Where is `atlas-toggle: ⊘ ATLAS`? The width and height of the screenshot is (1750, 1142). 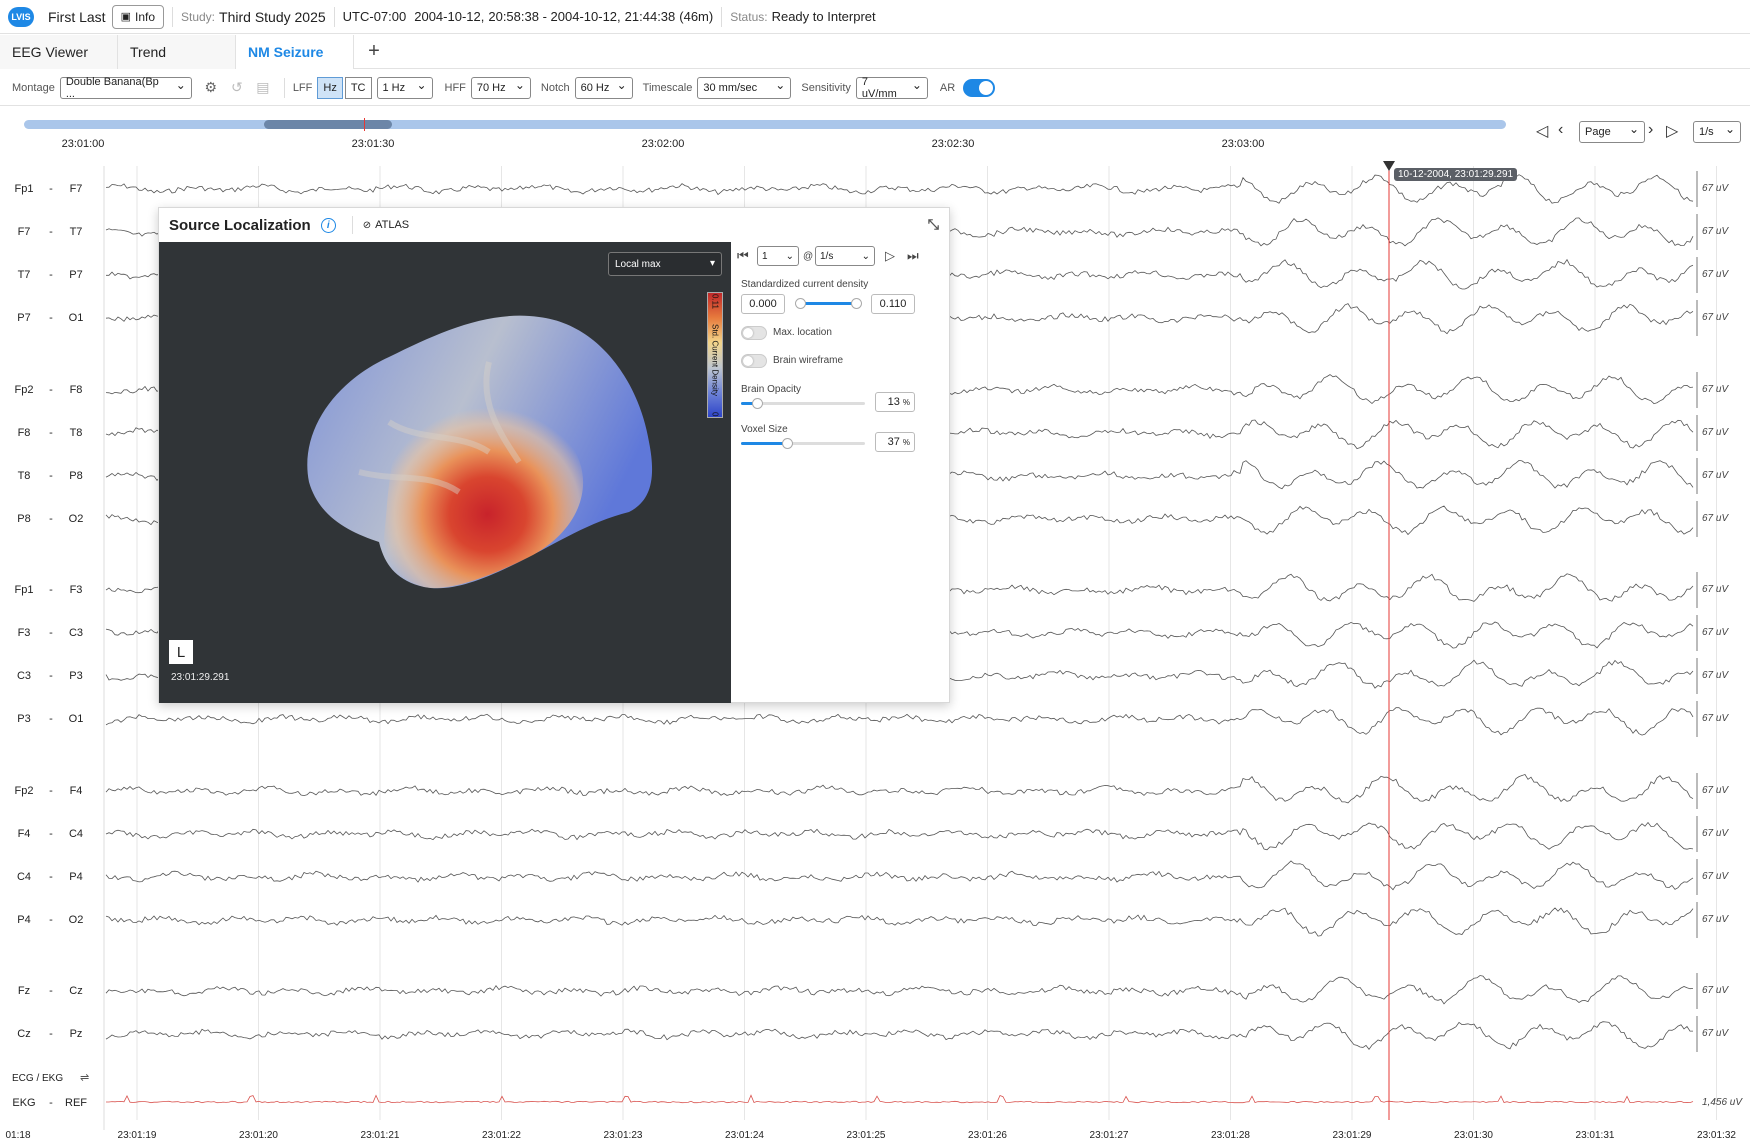
atlas-toggle: ⊘ ATLAS is located at coordinates (380, 225).